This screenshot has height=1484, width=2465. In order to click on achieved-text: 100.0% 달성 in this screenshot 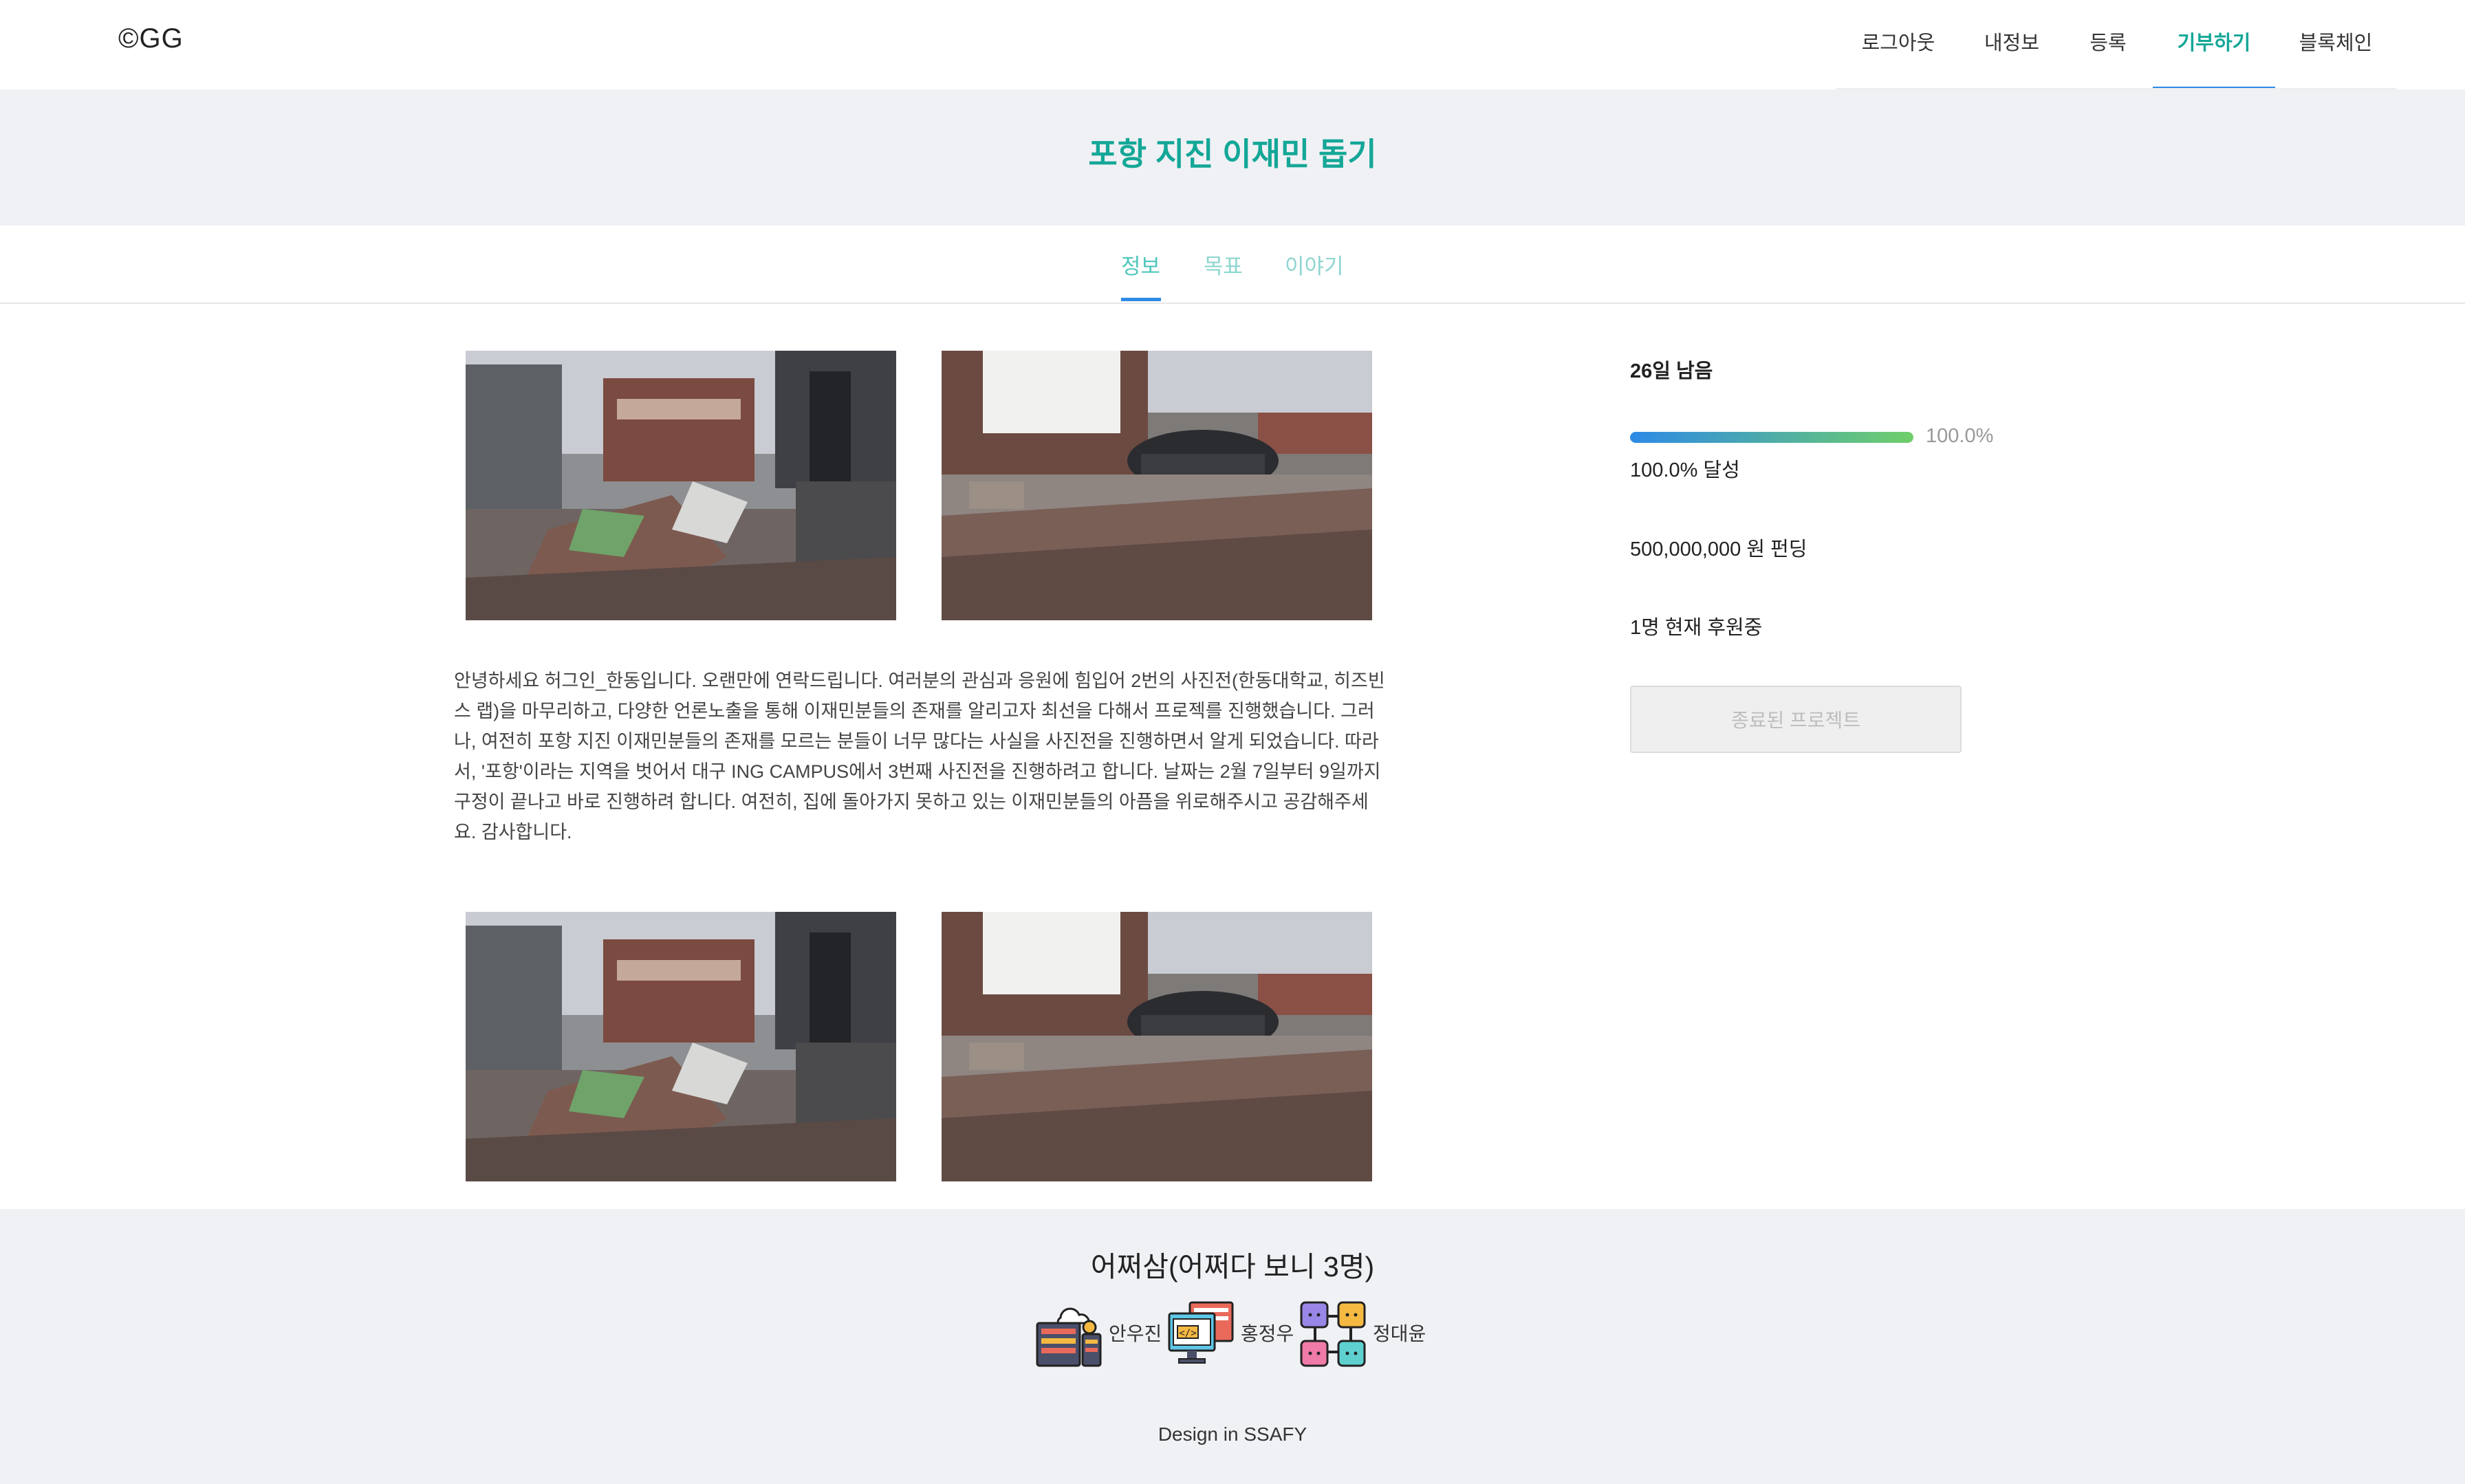, I will do `click(1685, 470)`.